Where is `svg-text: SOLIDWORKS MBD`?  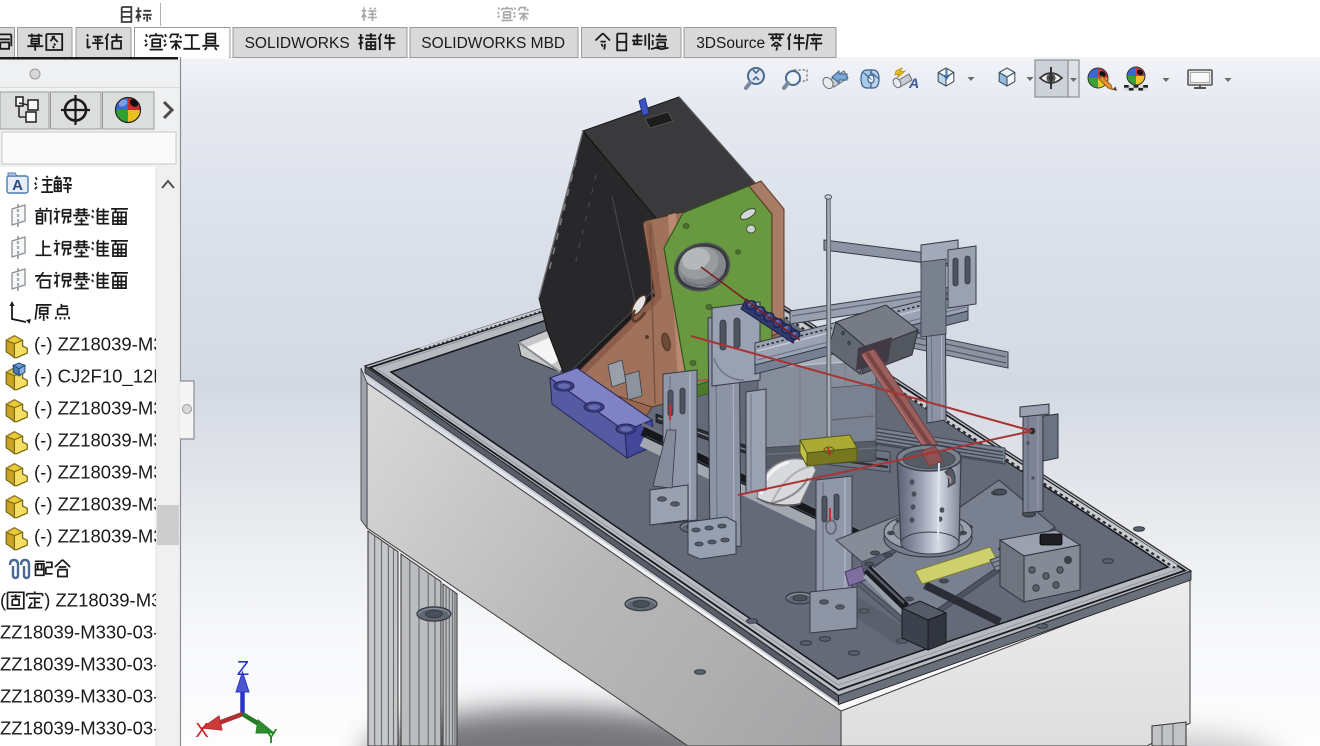 svg-text: SOLIDWORKS MBD is located at coordinates (493, 43).